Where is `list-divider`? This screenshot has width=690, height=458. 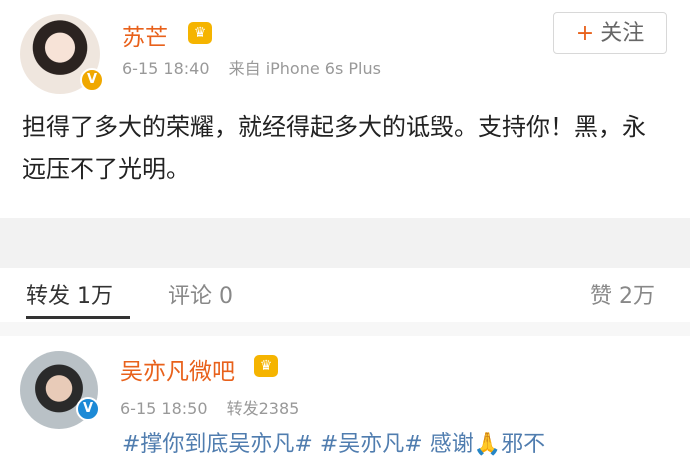
list-divider is located at coordinates (345, 329).